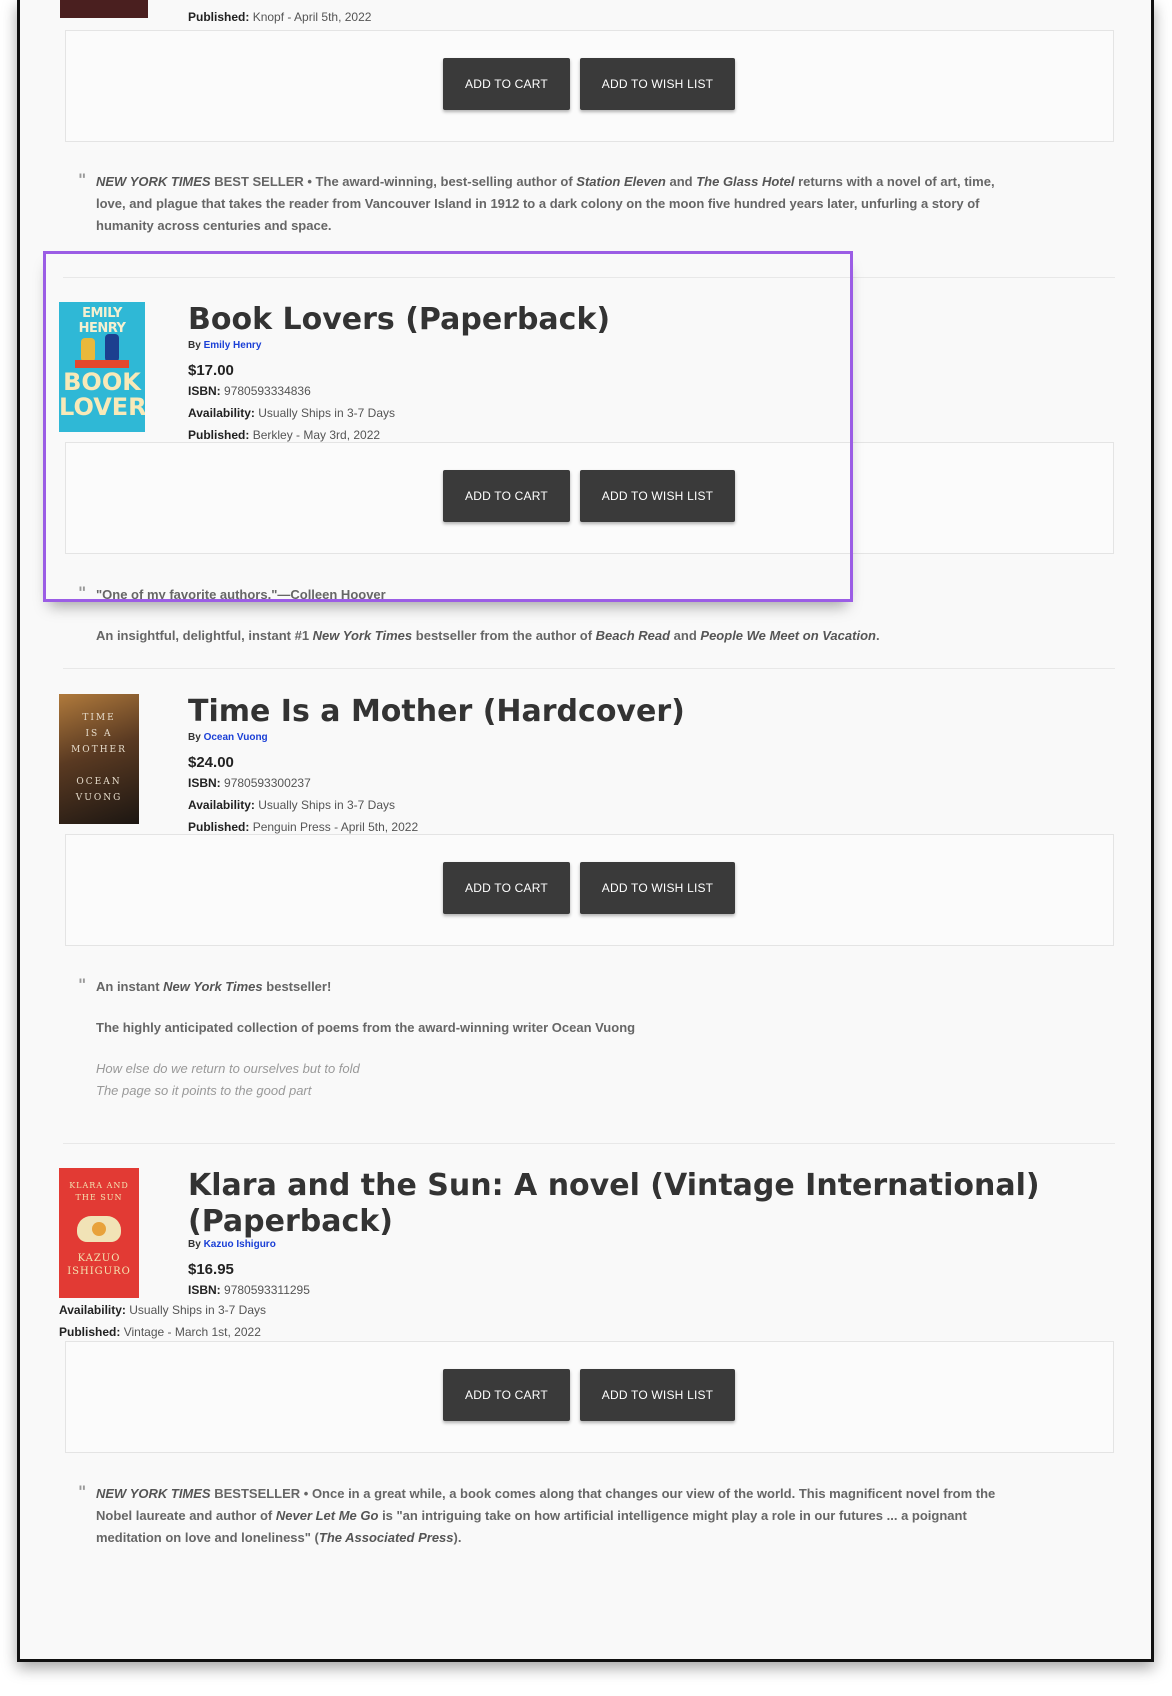  What do you see at coordinates (249, 1290) in the screenshot?
I see `book-isbn: ISBN: 9780593311295` at bounding box center [249, 1290].